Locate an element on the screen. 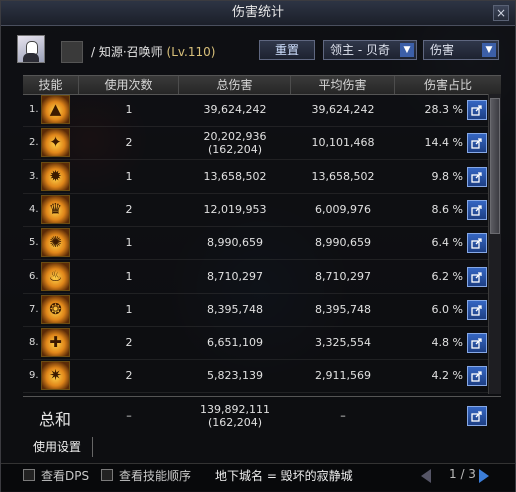  row-damage-share: 6.0 % is located at coordinates (447, 309).